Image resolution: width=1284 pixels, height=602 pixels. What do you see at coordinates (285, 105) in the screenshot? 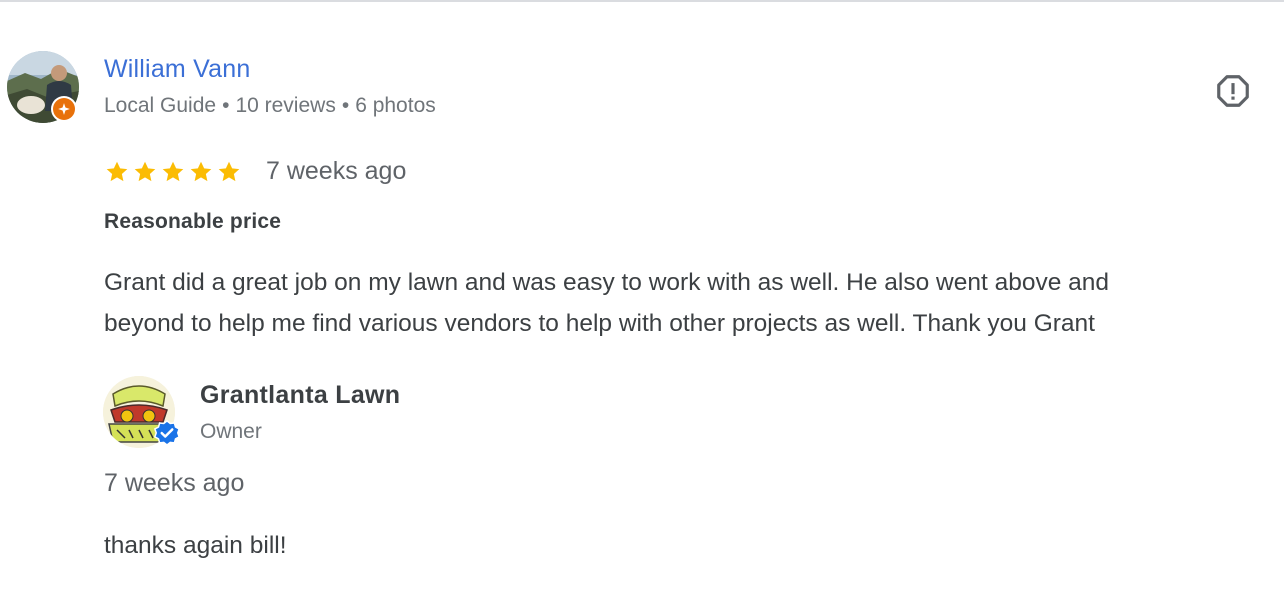
I see `review-count: 10 reviews` at bounding box center [285, 105].